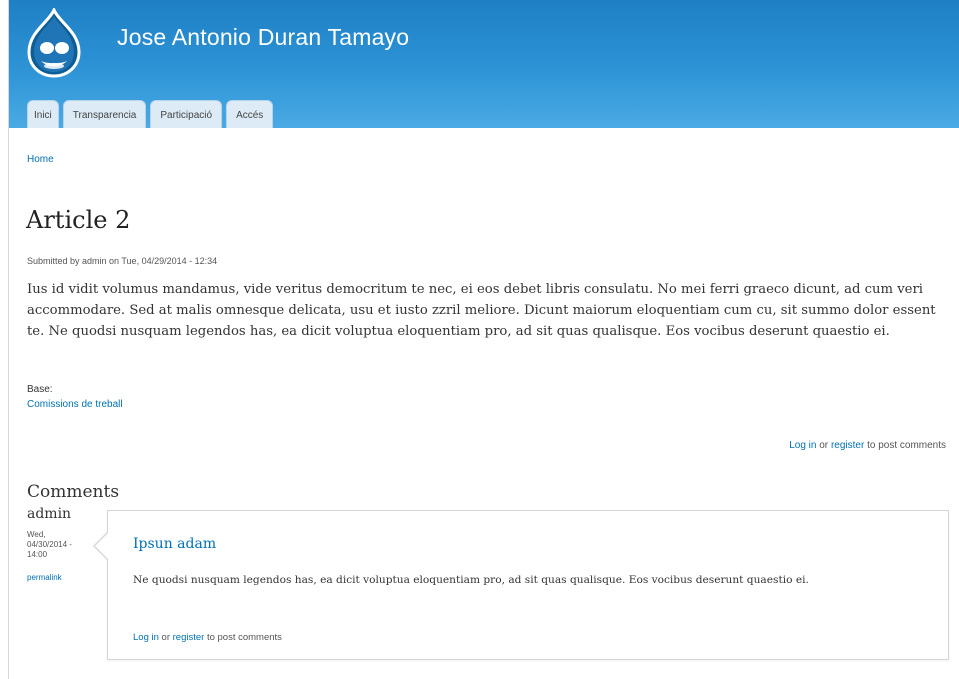 This screenshot has width=959, height=679. I want to click on comment-date: Wed, 04/30/2014 - 14:00, so click(49, 544).